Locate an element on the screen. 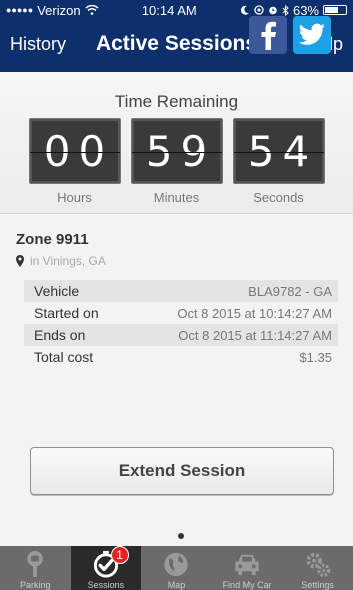 This screenshot has height=590, width=353. seconds-label: Seconds is located at coordinates (278, 197).